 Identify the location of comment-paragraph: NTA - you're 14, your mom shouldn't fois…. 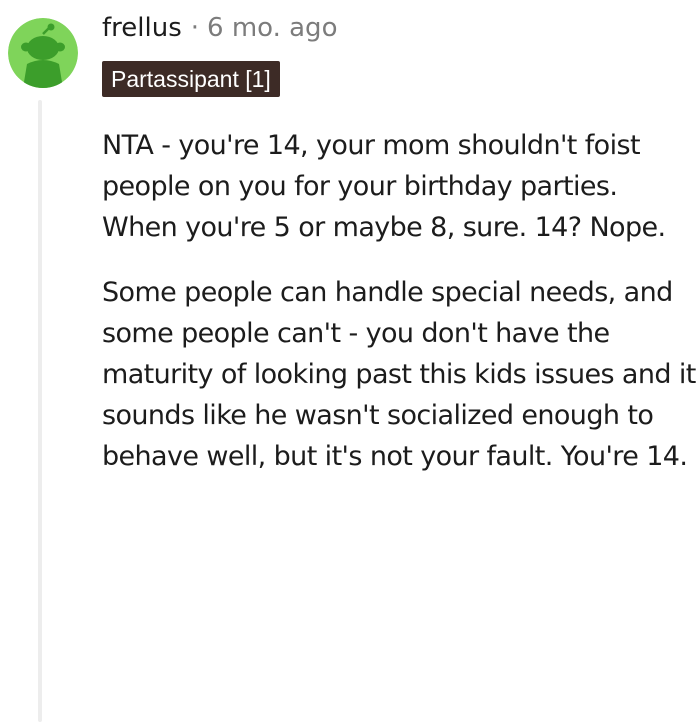
(384, 186).